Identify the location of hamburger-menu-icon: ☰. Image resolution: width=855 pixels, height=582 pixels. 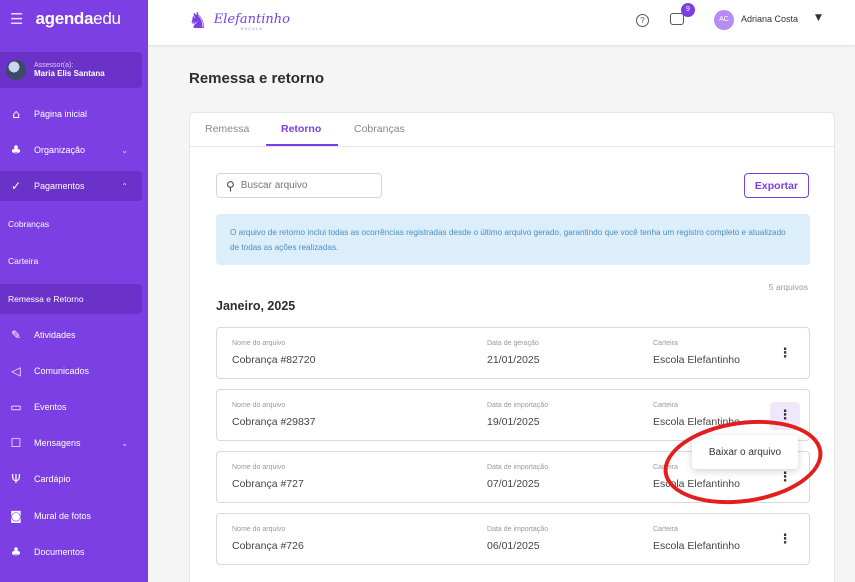
(16, 19).